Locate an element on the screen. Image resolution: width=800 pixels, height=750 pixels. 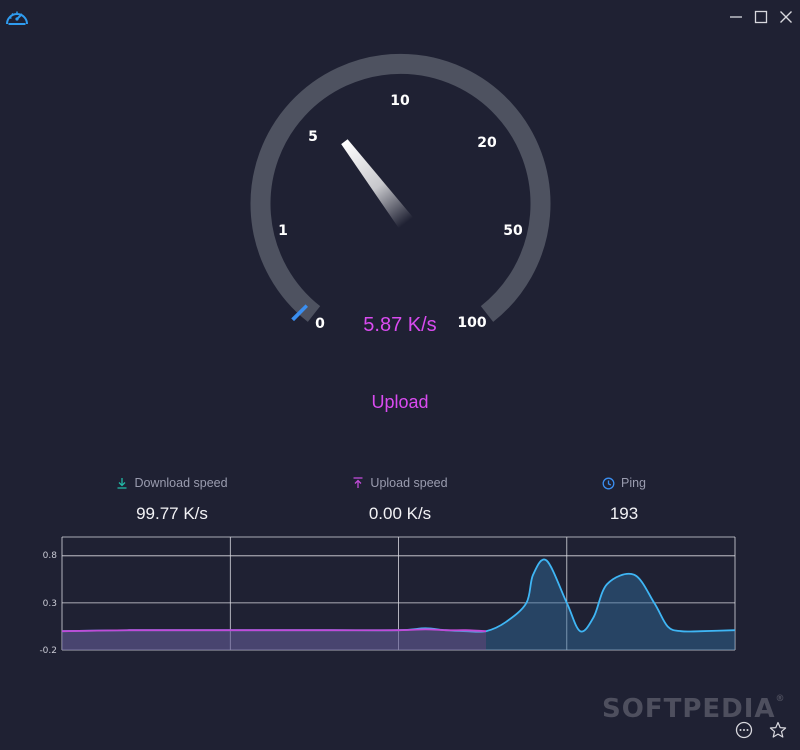
y-tick-label-0.3: 0.3 is located at coordinates (50, 604).